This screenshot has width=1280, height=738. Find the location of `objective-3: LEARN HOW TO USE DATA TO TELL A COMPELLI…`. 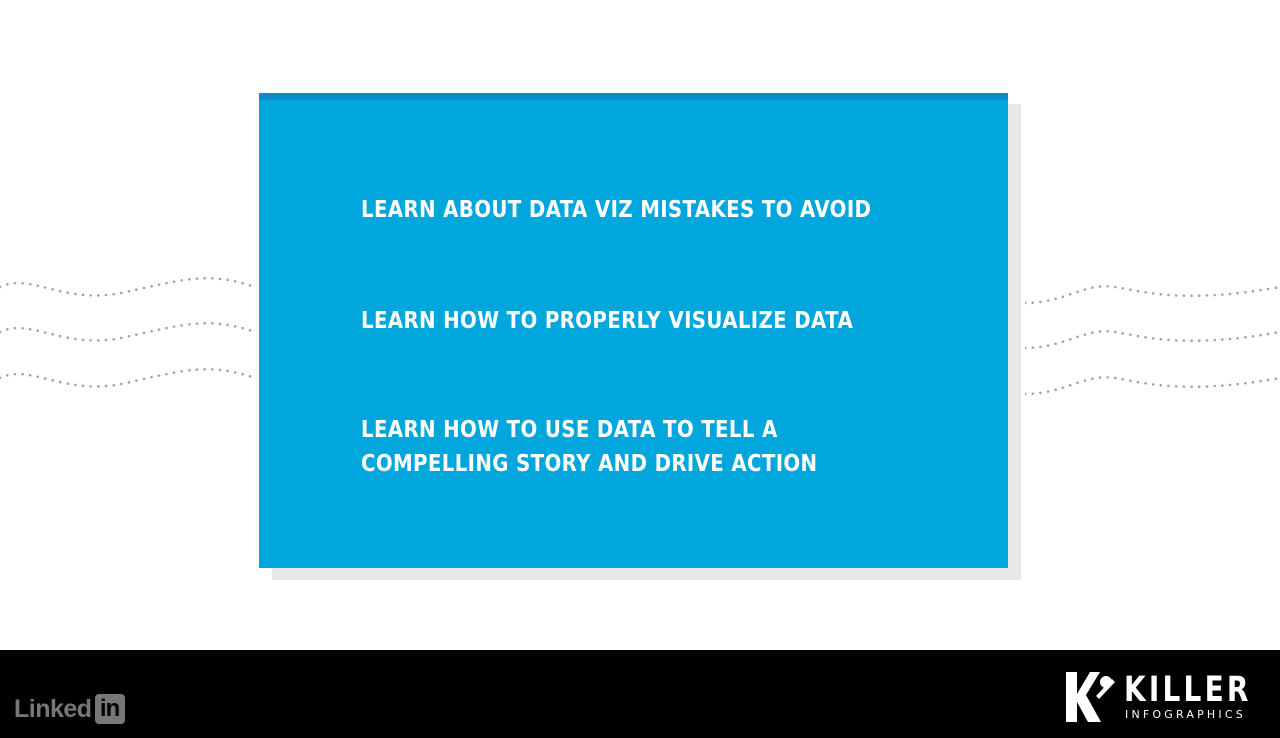

objective-3: LEARN HOW TO USE DATA TO TELL A COMPELLI… is located at coordinates (589, 447).